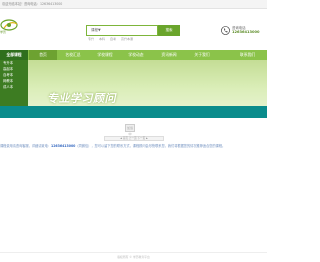 The height and width of the screenshot is (262, 320). Describe the element at coordinates (247, 55) in the screenshot. I see `nav-item-contact: 联系我们` at that location.